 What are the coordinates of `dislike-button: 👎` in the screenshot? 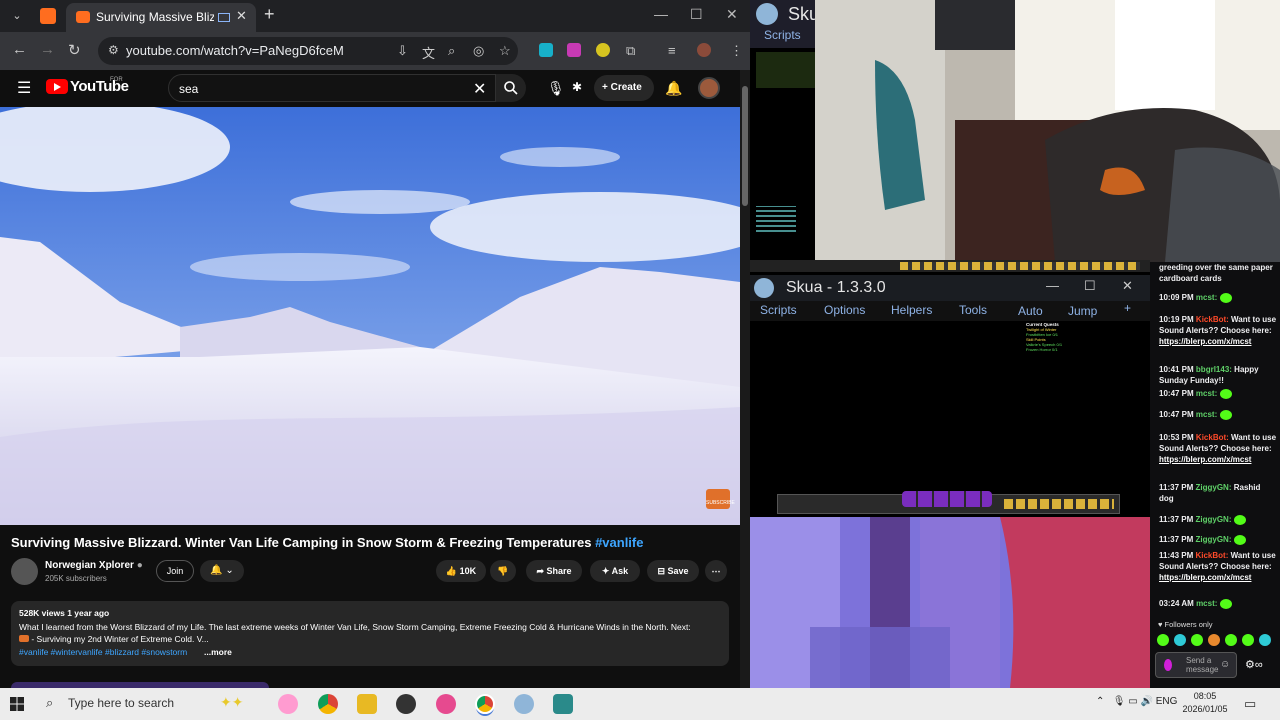 It's located at (503, 571).